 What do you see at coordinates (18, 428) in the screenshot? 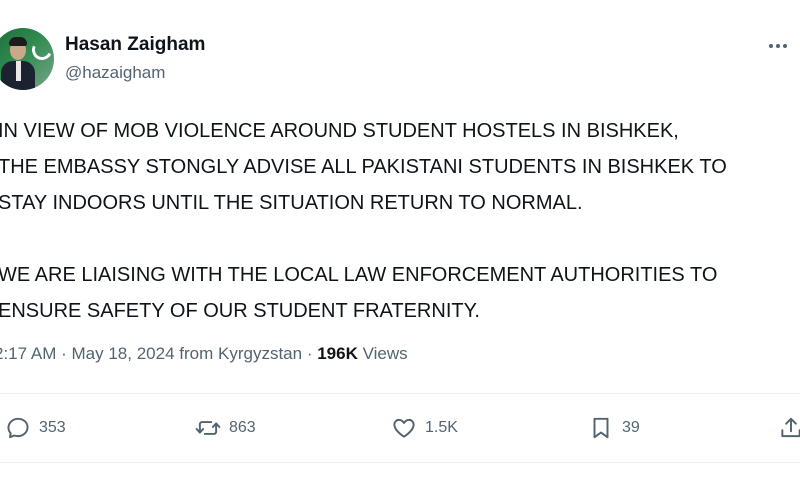
I see `reply-icon` at bounding box center [18, 428].